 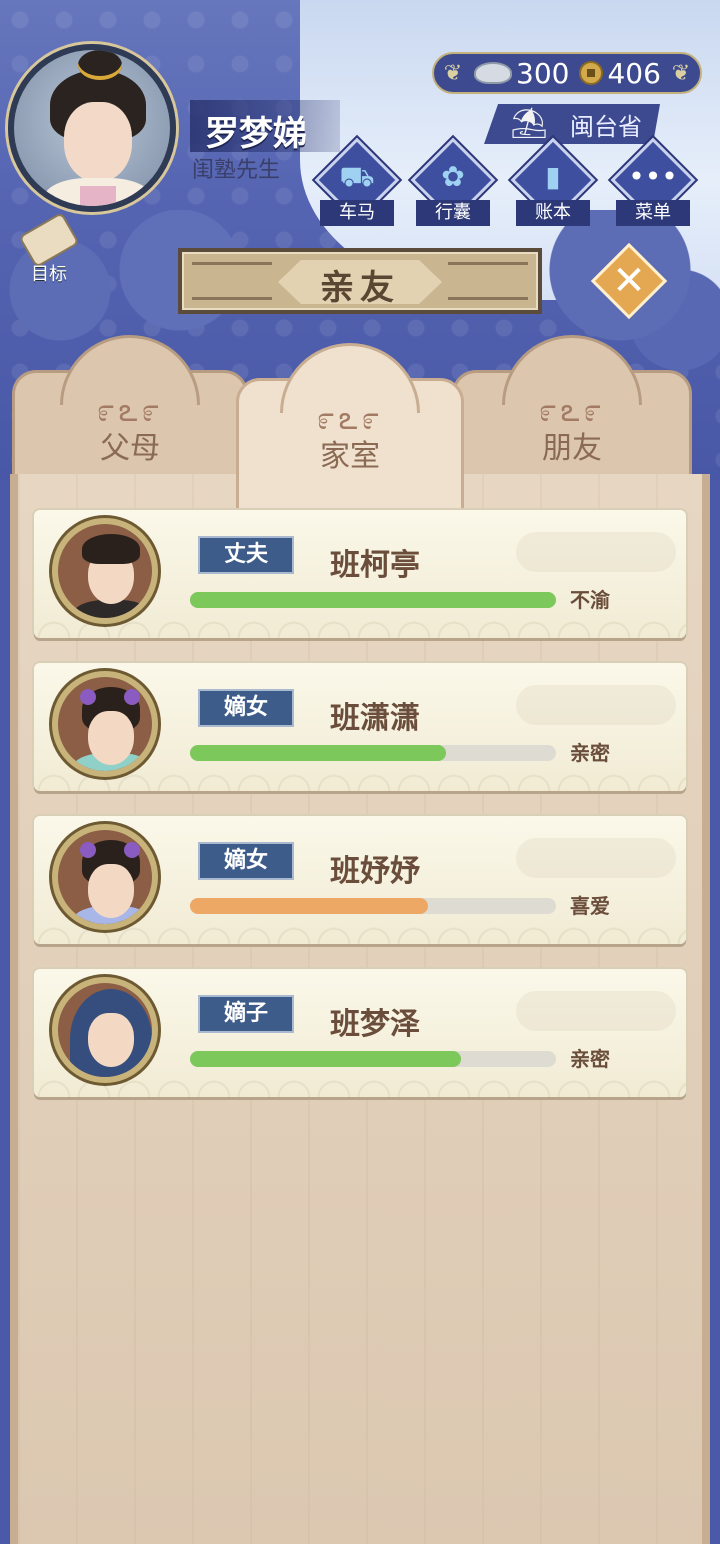 What do you see at coordinates (375, 565) in the screenshot?
I see `member-name: 班柯亭` at bounding box center [375, 565].